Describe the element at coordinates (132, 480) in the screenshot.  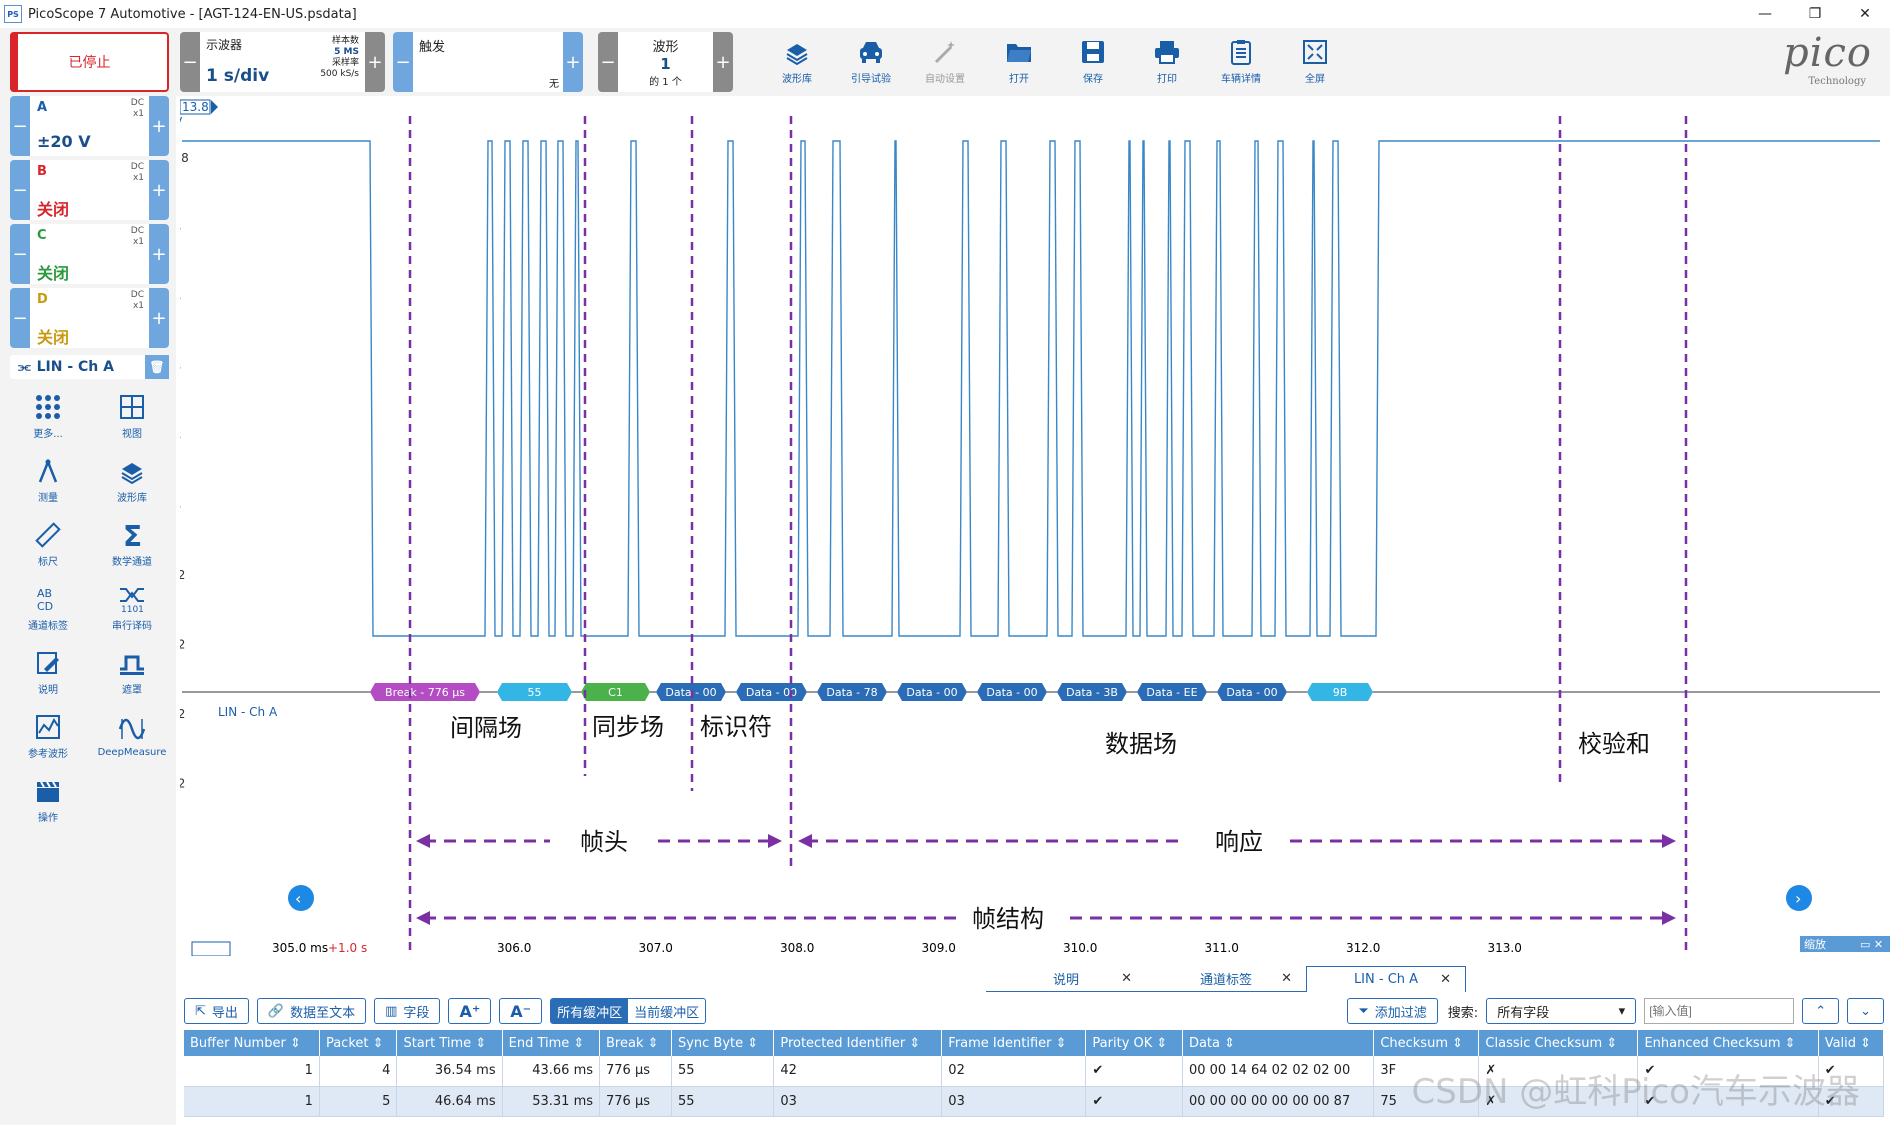
I see `library-tool-button: 波形库` at that location.